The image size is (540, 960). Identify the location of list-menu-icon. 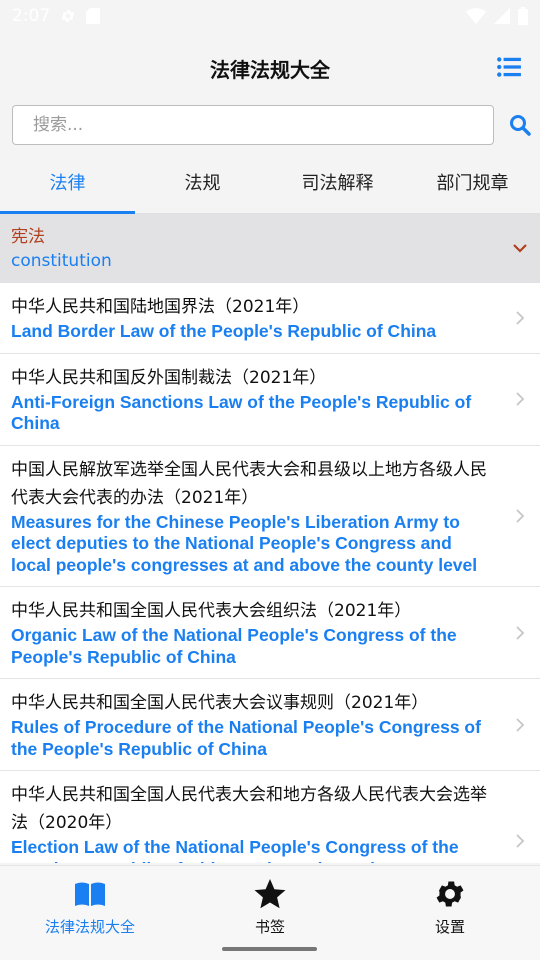
(509, 67).